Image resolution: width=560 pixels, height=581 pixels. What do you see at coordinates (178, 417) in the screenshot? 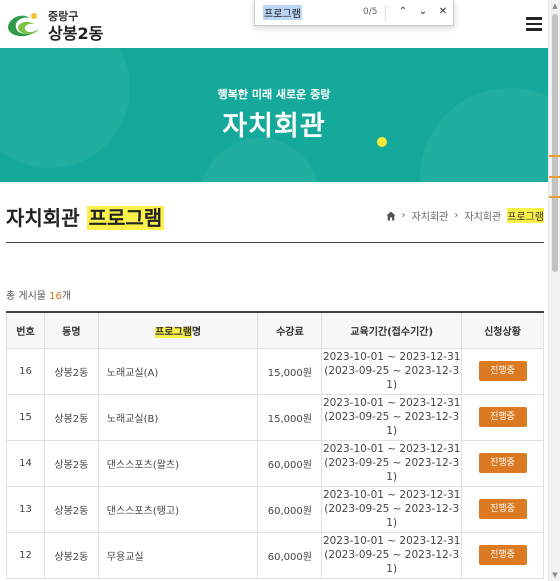
I see `cell-program-name: 노래교실(B)` at bounding box center [178, 417].